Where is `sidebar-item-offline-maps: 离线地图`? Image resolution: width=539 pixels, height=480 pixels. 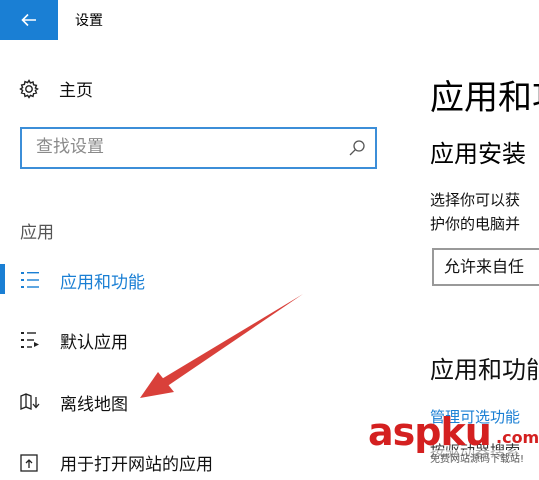
sidebar-item-offline-maps: 离线地图 is located at coordinates (64, 402).